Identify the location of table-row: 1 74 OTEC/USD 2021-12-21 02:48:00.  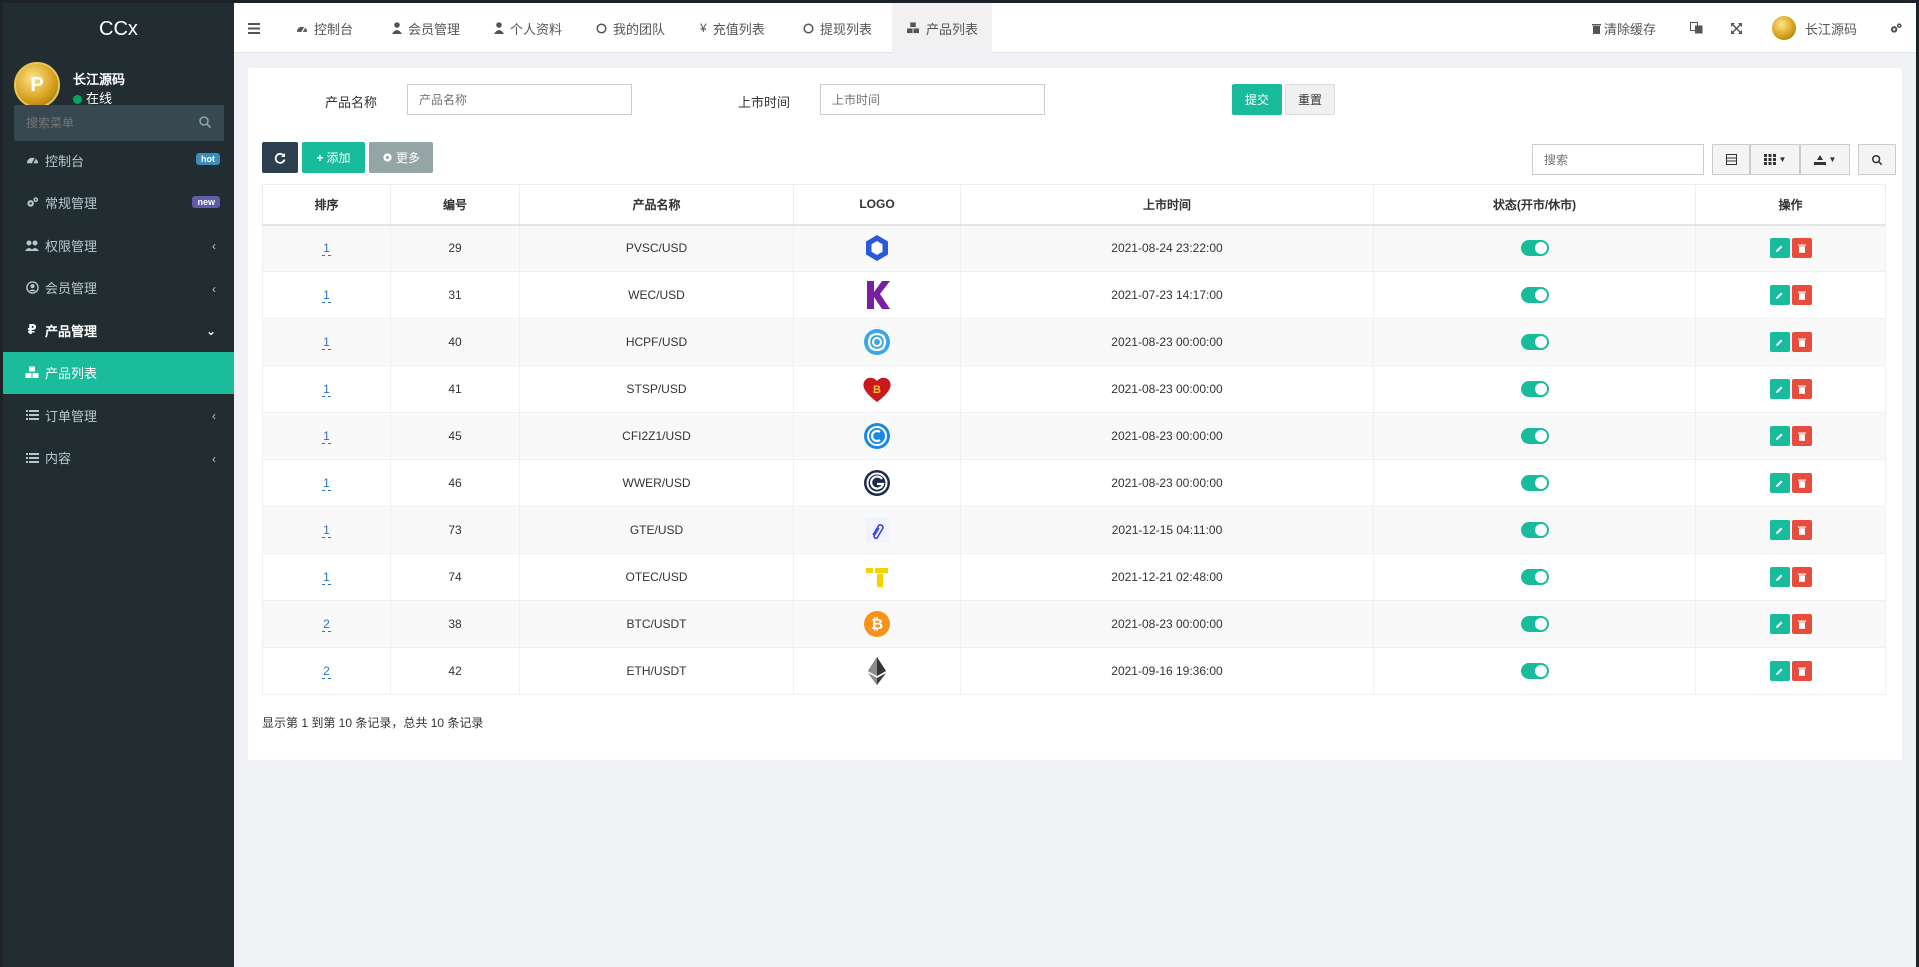
(1074, 577).